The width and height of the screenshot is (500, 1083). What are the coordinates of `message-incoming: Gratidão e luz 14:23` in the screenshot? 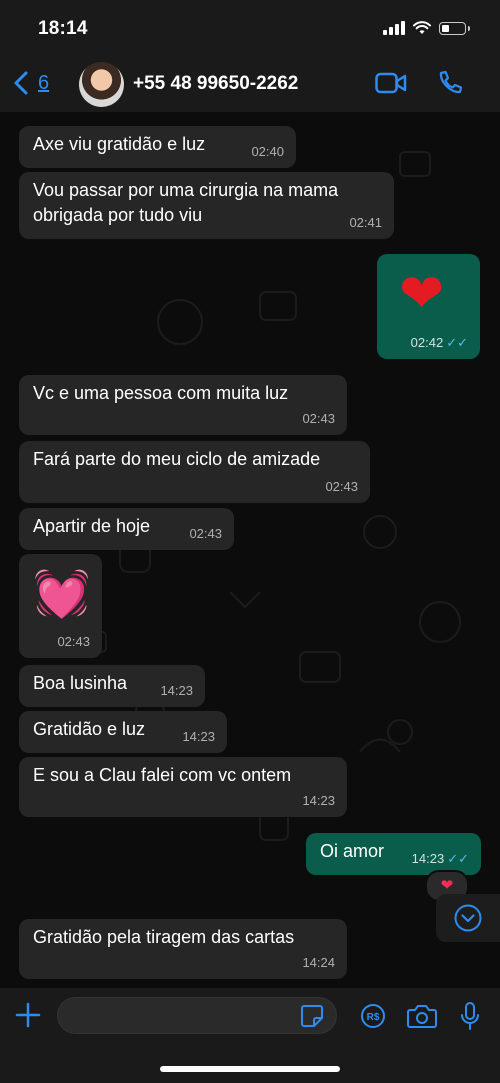 It's located at (123, 732).